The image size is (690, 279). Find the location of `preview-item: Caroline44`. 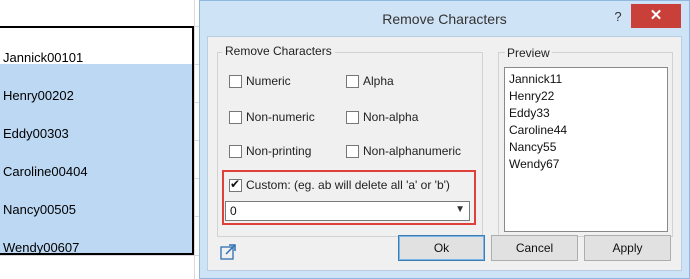

preview-item: Caroline44 is located at coordinates (538, 130).